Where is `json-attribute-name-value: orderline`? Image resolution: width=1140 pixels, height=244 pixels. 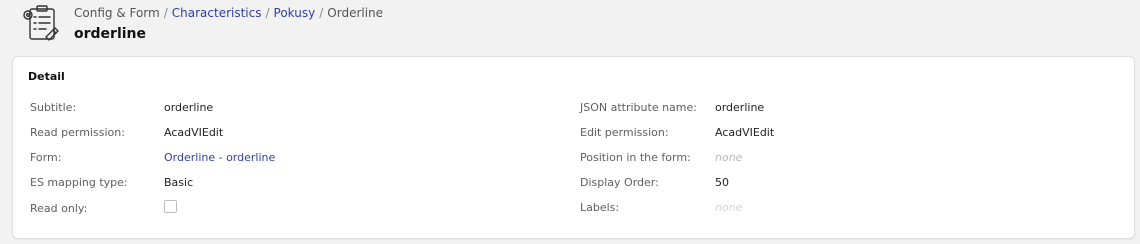 json-attribute-name-value: orderline is located at coordinates (740, 107).